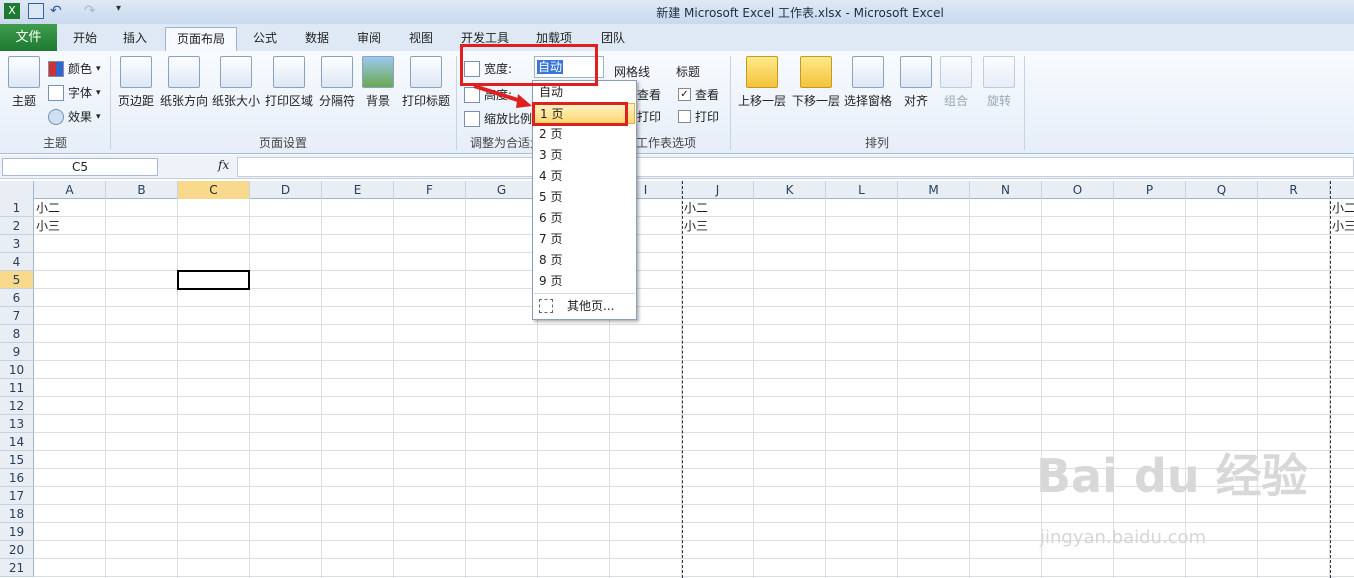 This screenshot has height=578, width=1354. Describe the element at coordinates (337, 82) in the screenshot. I see `breaks-button: 分隔符` at that location.